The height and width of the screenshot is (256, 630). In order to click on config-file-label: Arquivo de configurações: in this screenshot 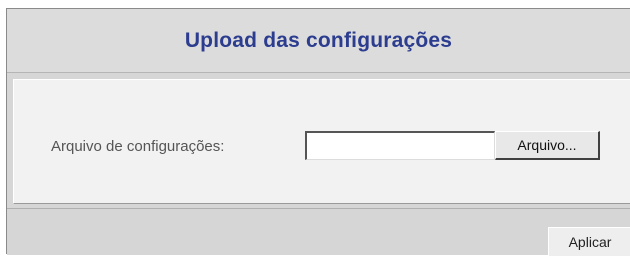, I will do `click(138, 146)`.